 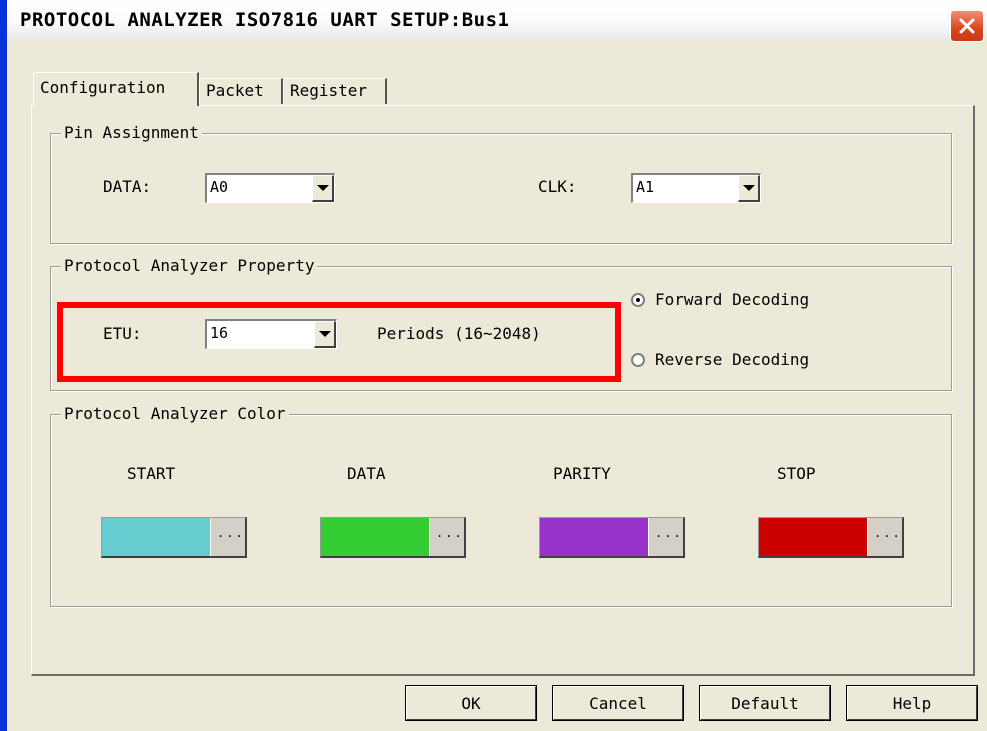 What do you see at coordinates (696, 188) in the screenshot?
I see `clk-pin-select: A1` at bounding box center [696, 188].